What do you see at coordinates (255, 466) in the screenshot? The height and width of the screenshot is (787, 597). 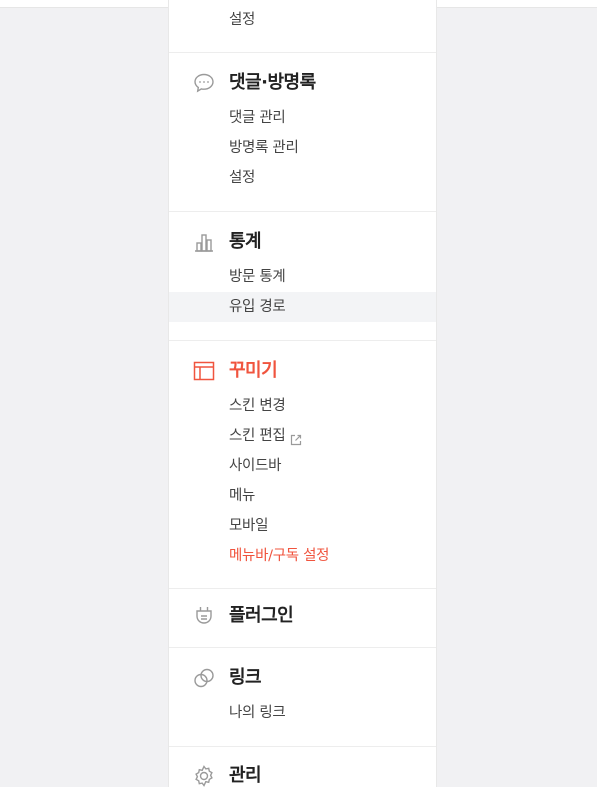 I see `menu-item-label: 사이드바` at bounding box center [255, 466].